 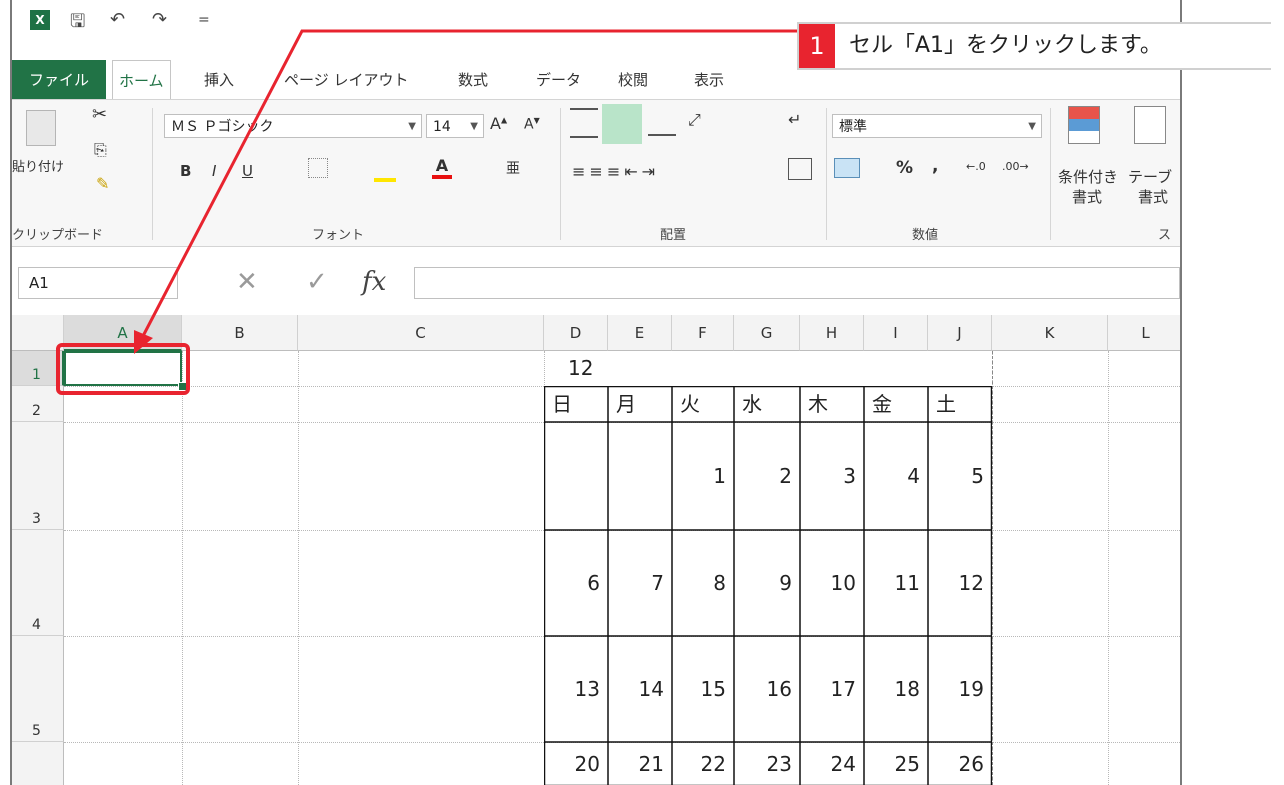 What do you see at coordinates (317, 282) in the screenshot?
I see `enter-icon: ✓` at bounding box center [317, 282].